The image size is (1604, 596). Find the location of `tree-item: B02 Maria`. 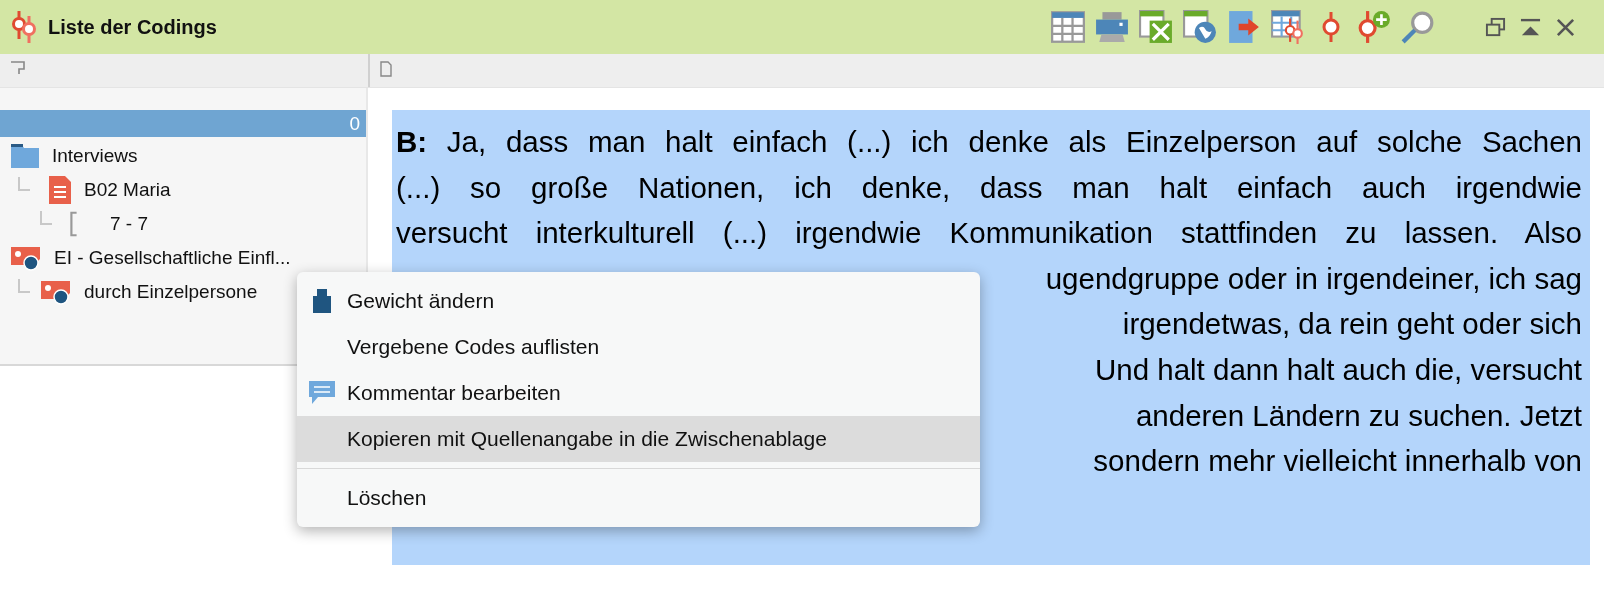

tree-item: B02 Maria is located at coordinates (127, 190).